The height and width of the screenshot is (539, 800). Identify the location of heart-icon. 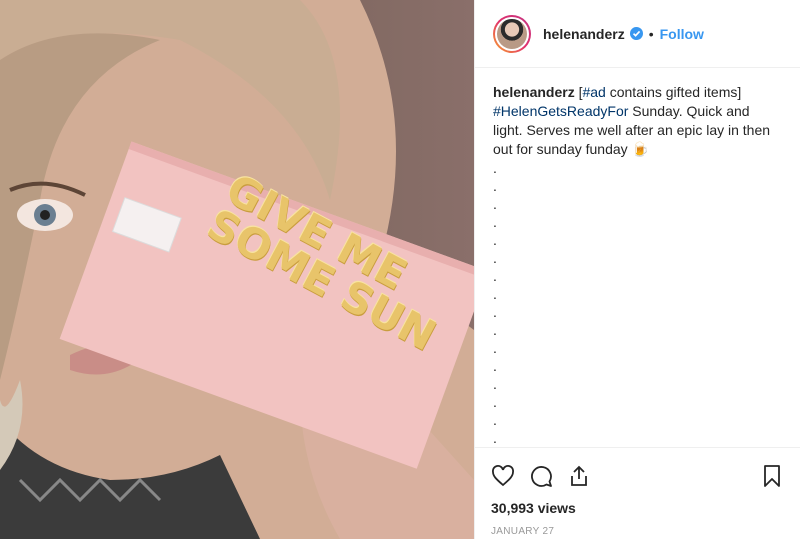
(503, 476).